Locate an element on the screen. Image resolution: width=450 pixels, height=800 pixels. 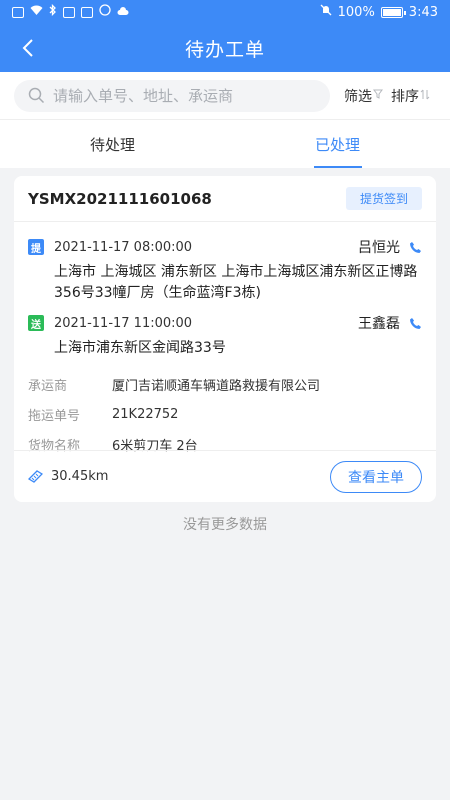
delivery-tag: 送 is located at coordinates (36, 323).